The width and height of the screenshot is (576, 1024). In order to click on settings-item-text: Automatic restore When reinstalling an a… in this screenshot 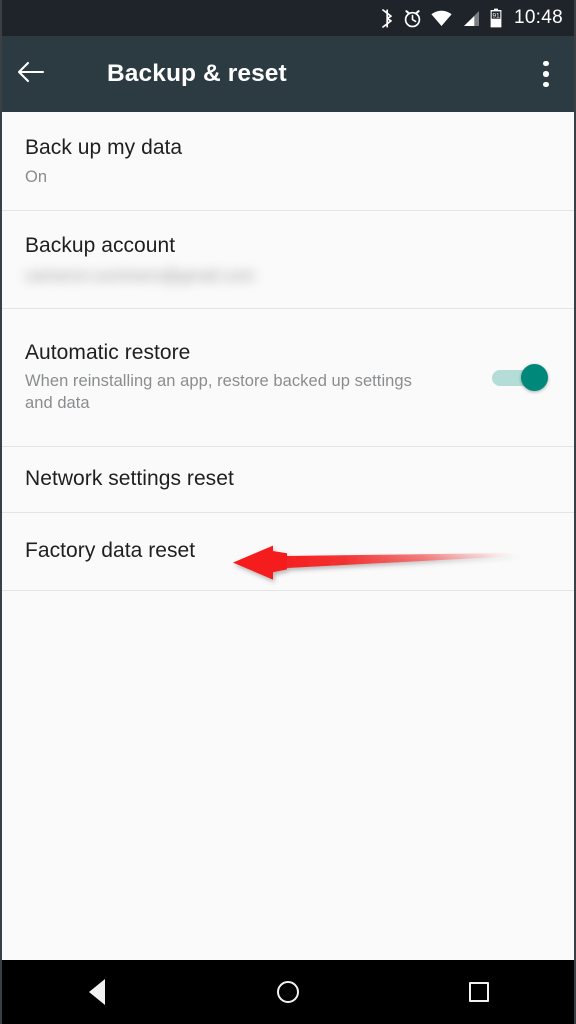, I will do `click(258, 377)`.